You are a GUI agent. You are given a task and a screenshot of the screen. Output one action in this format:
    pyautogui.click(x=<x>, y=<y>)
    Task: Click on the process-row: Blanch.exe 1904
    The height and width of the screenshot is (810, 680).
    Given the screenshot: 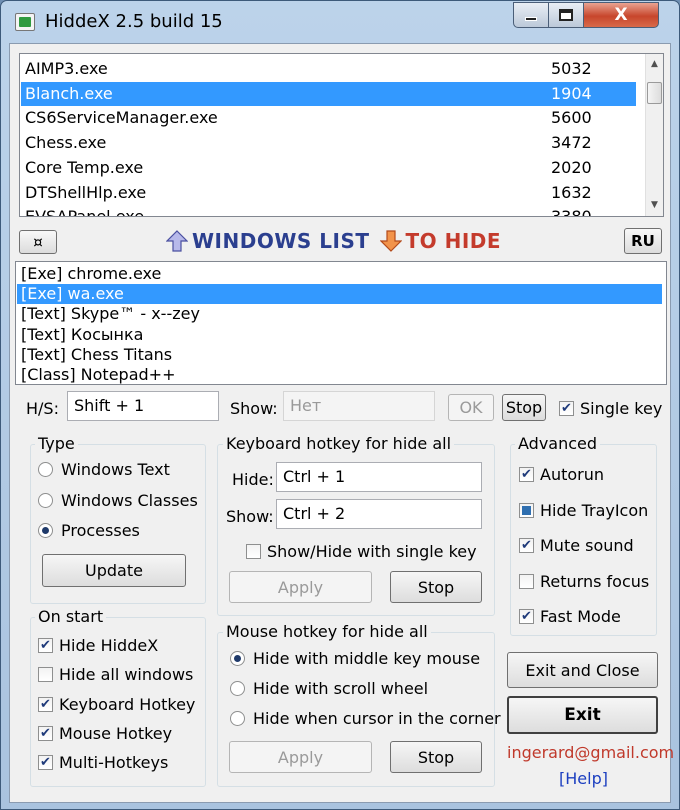 What is the action you would take?
    pyautogui.click(x=328, y=93)
    